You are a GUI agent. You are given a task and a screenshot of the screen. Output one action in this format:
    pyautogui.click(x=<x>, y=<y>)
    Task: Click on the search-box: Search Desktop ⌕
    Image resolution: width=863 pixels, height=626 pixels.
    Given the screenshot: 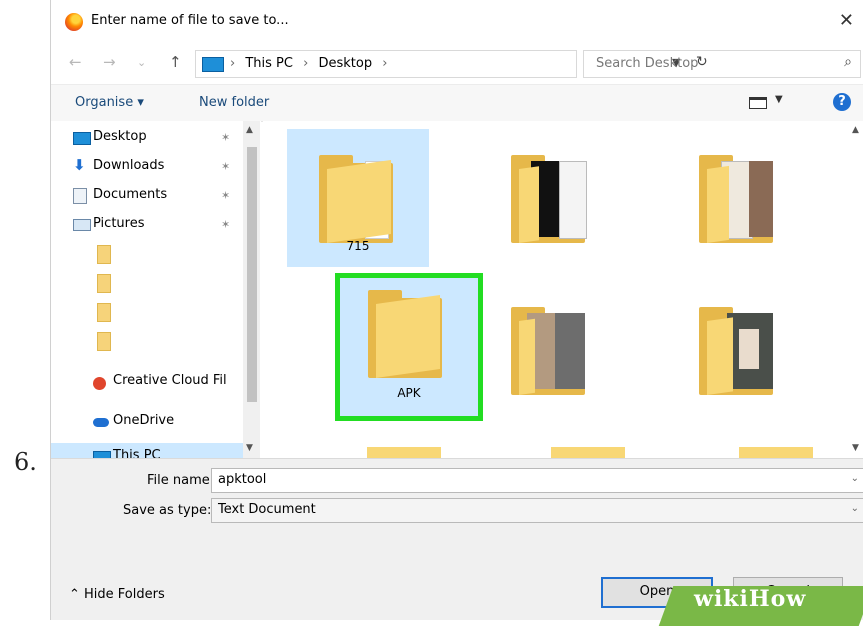 What is the action you would take?
    pyautogui.click(x=722, y=64)
    